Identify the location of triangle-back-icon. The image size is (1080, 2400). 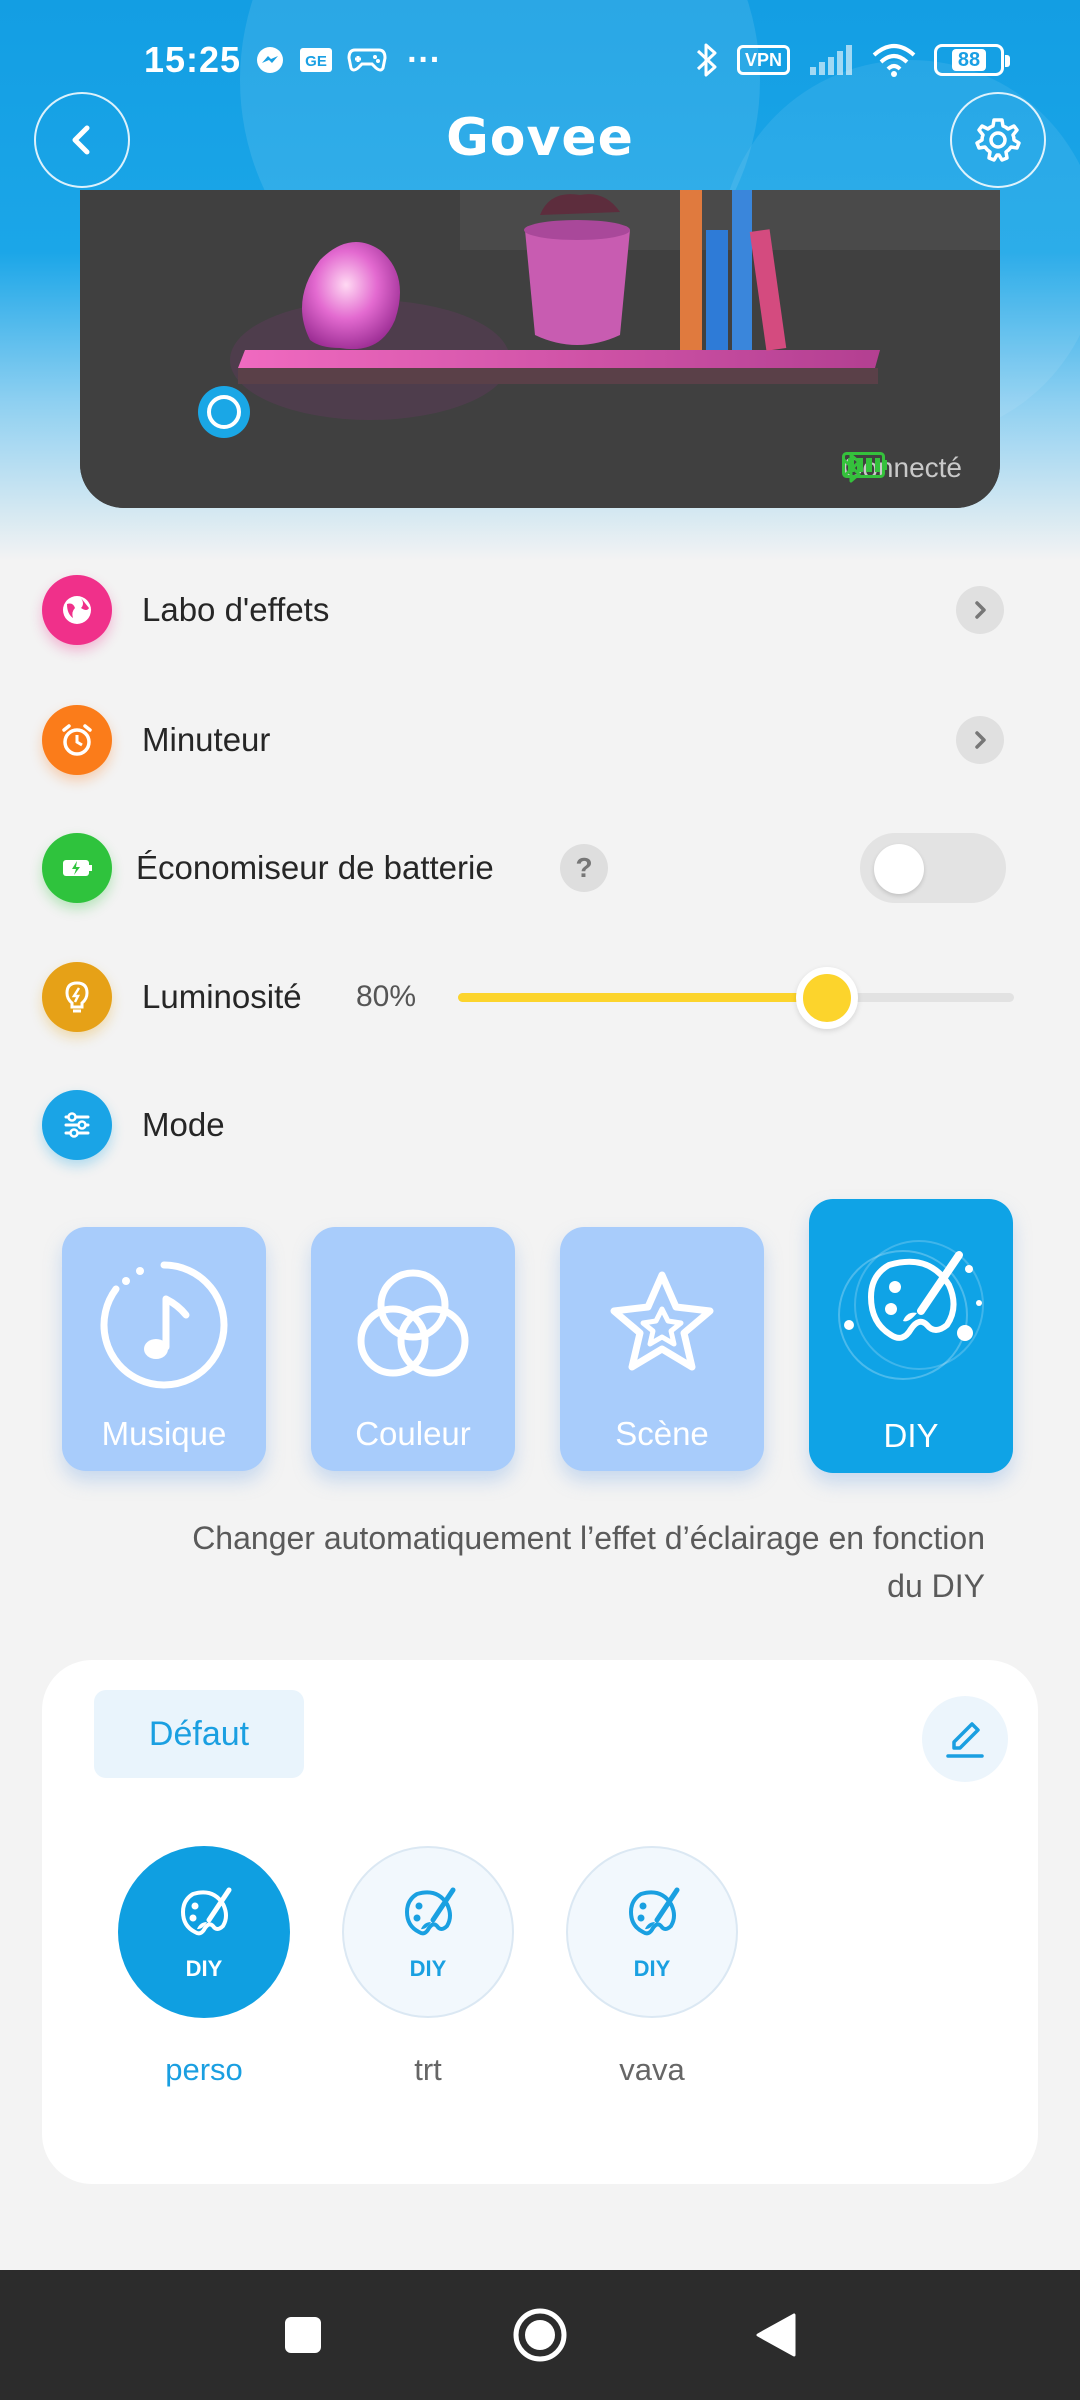
(776, 2335).